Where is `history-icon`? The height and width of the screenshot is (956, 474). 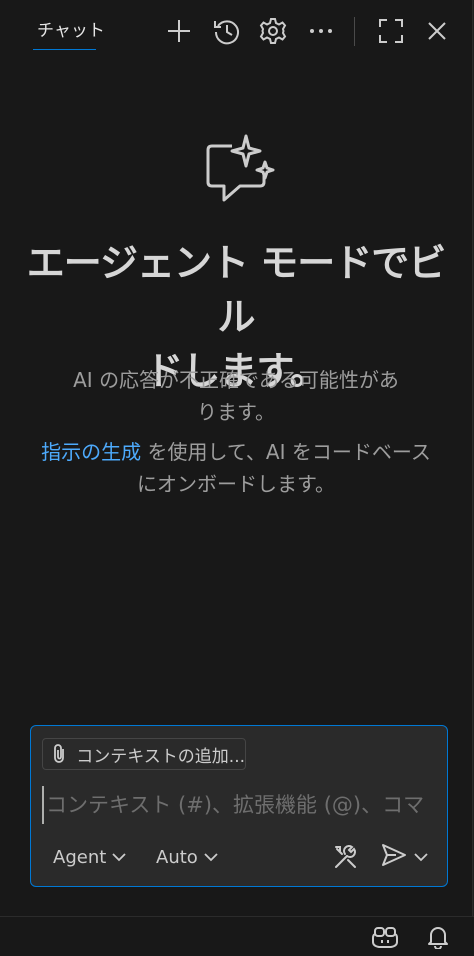
history-icon is located at coordinates (227, 31).